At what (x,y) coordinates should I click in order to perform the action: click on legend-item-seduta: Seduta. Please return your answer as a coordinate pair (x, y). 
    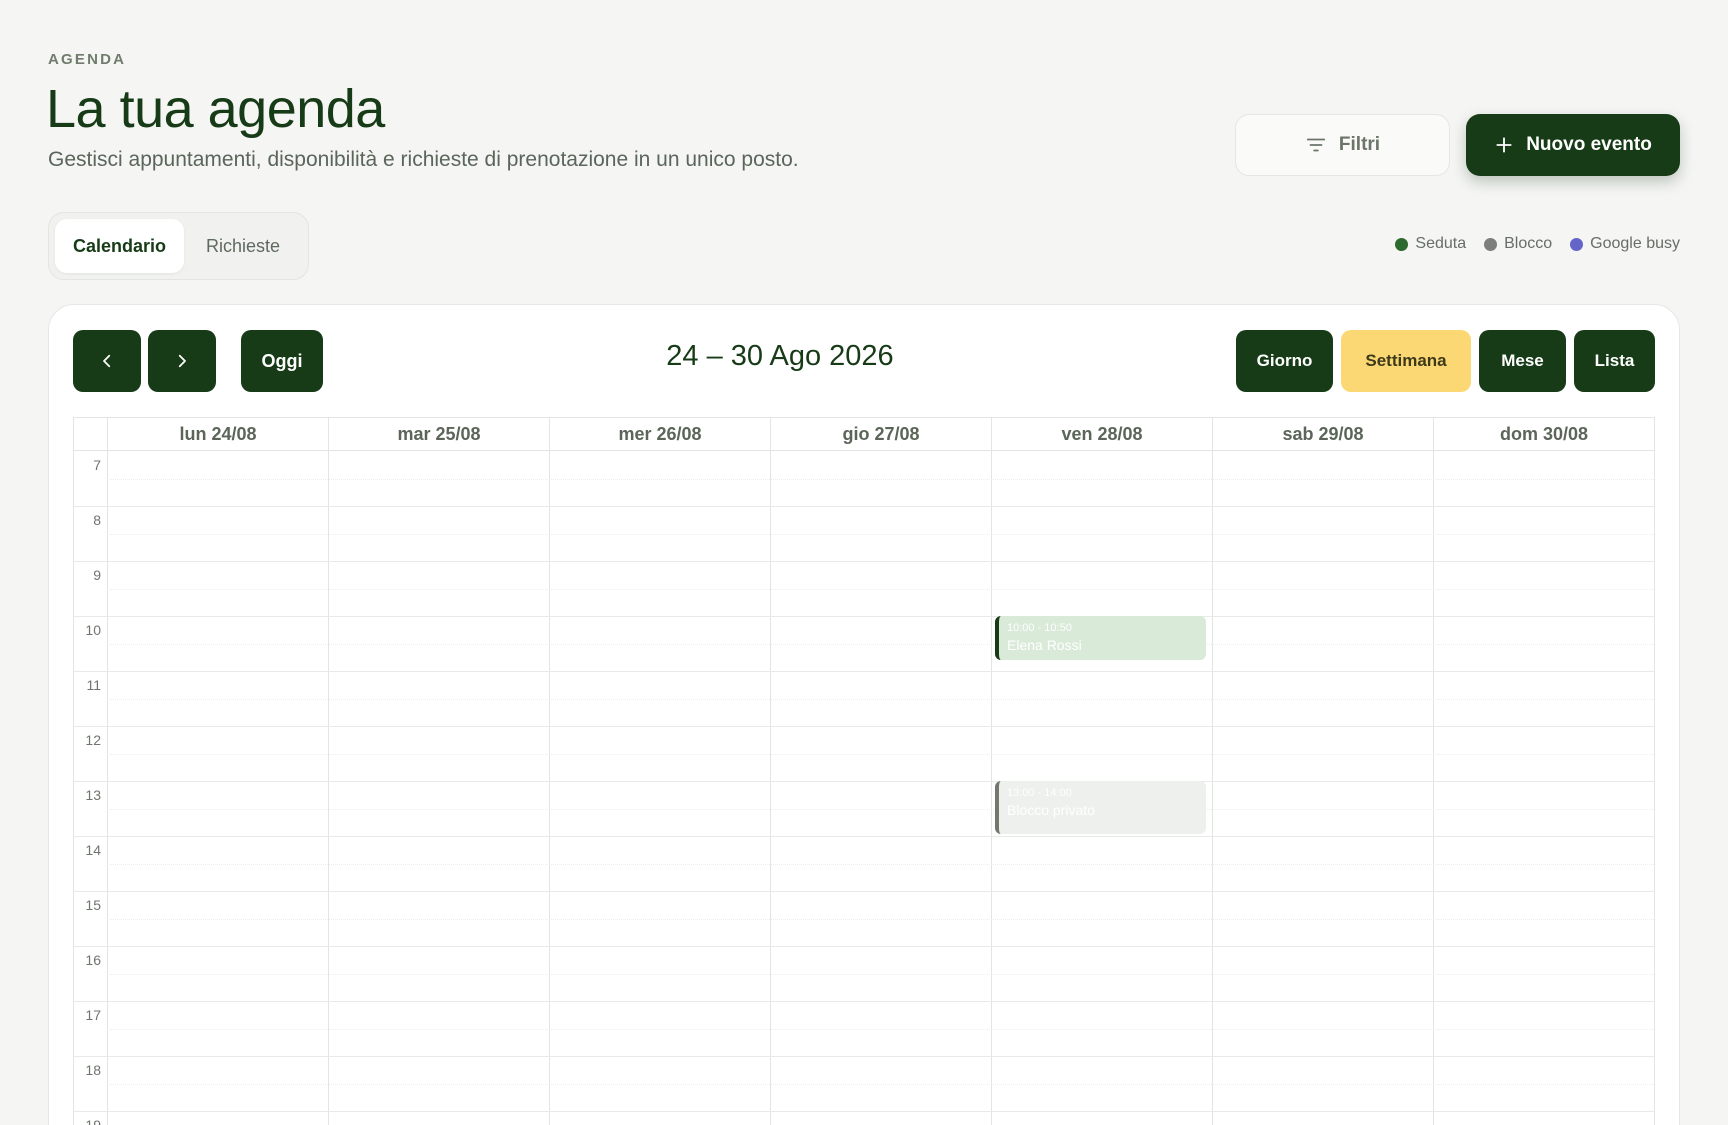
    Looking at the image, I should click on (1430, 244).